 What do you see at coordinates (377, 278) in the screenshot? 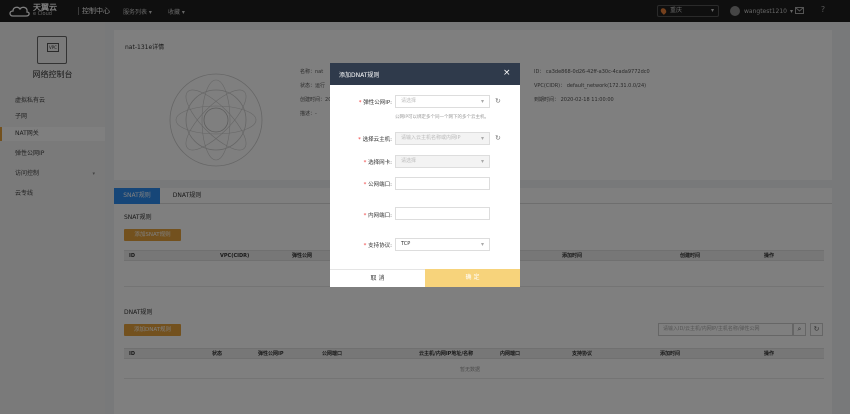
I see `cancel-button: 取 消` at bounding box center [377, 278].